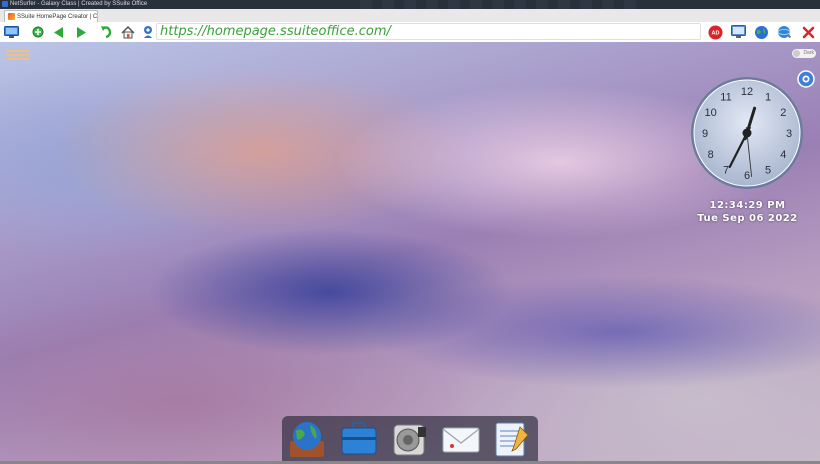 This screenshot has height=464, width=820. Describe the element at coordinates (789, 134) in the screenshot. I see `clock-number: 3` at that location.